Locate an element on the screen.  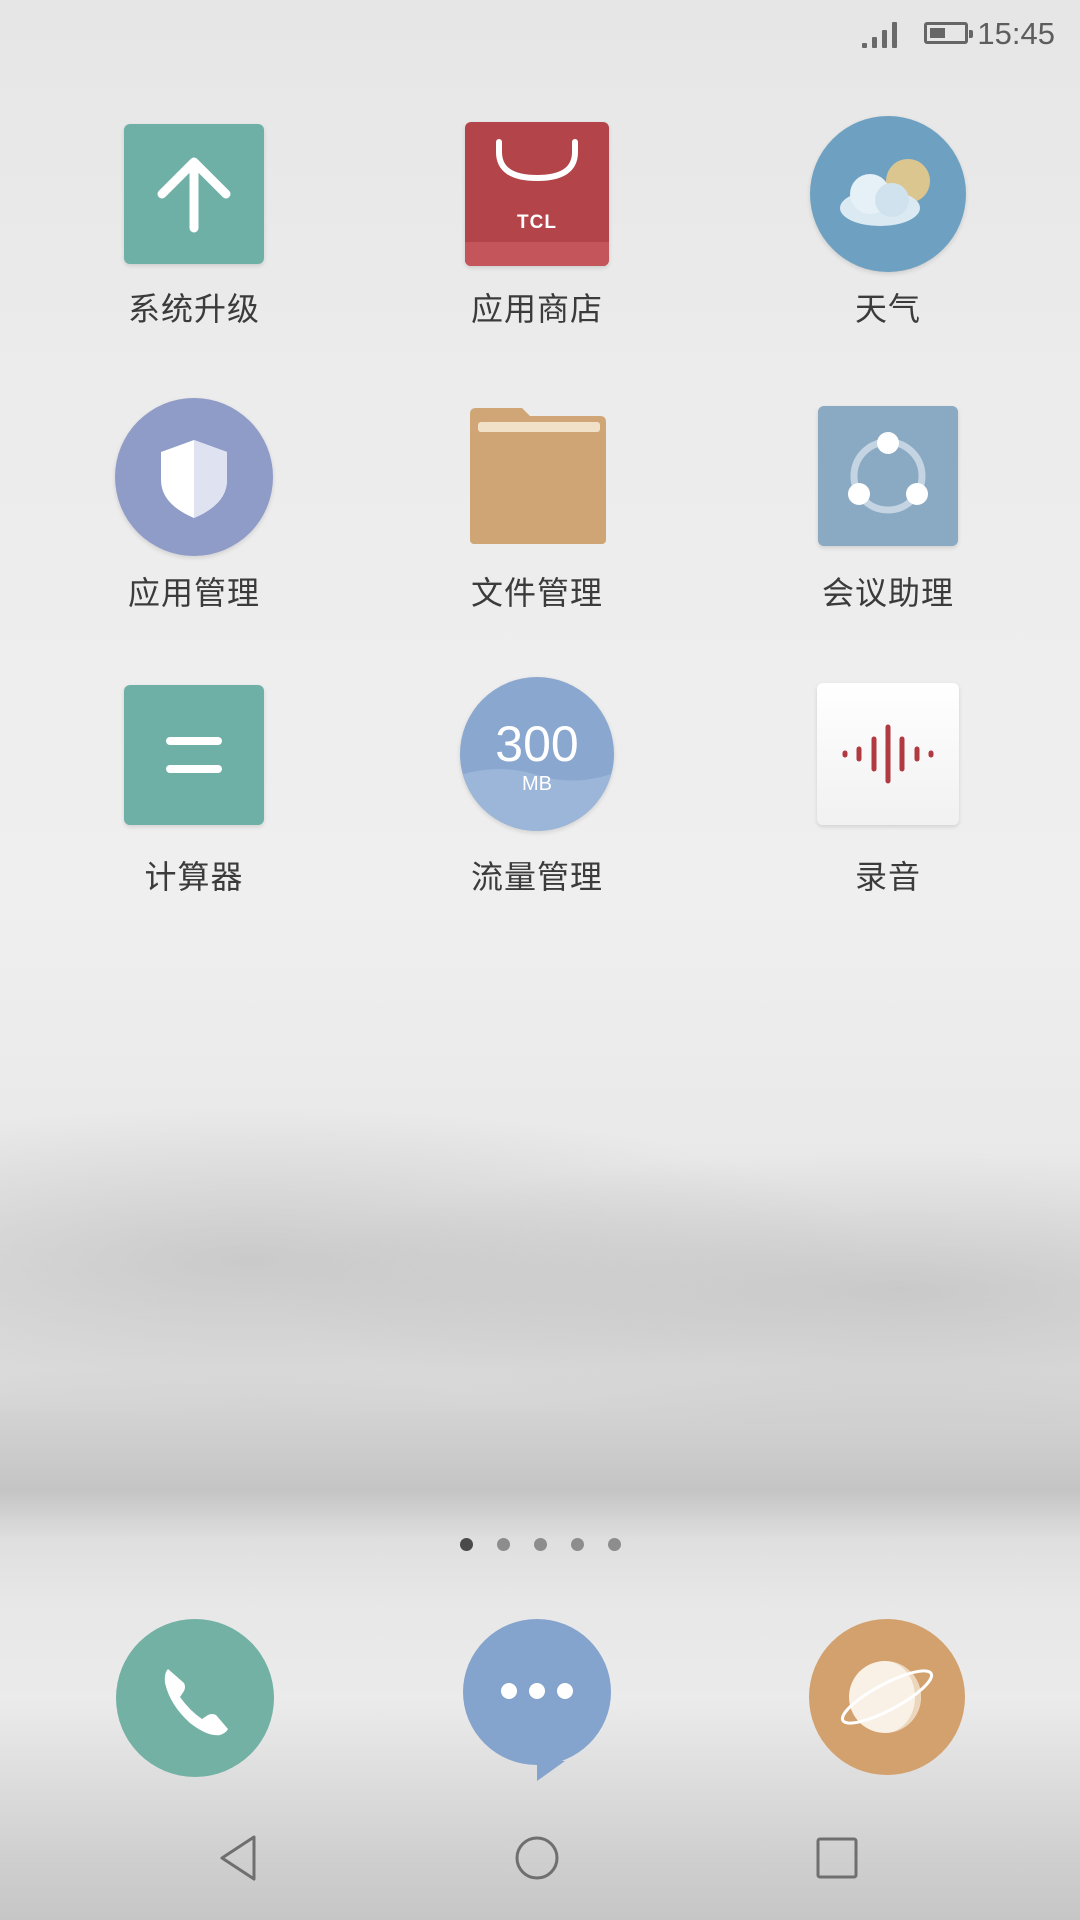
weather-cloud-sun-icon is located at coordinates (888, 194).